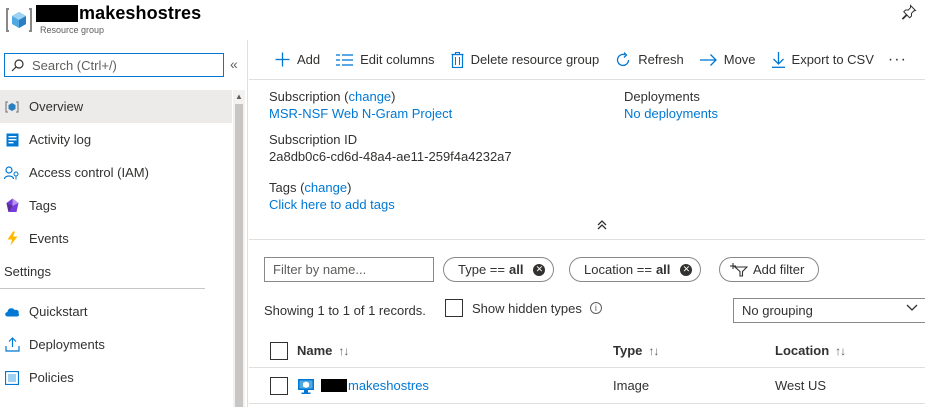 The height and width of the screenshot is (407, 925). What do you see at coordinates (739, 269) in the screenshot?
I see `add-filter-icon` at bounding box center [739, 269].